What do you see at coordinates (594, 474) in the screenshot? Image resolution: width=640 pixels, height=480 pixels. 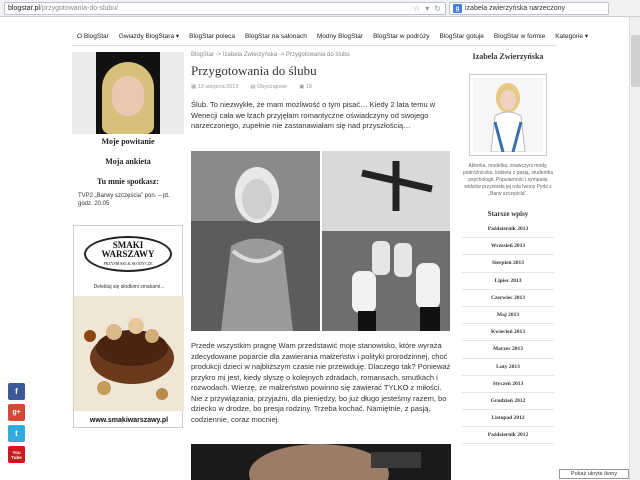 I see `tray-tooltip: Pokaż ukryte ikony` at bounding box center [594, 474].